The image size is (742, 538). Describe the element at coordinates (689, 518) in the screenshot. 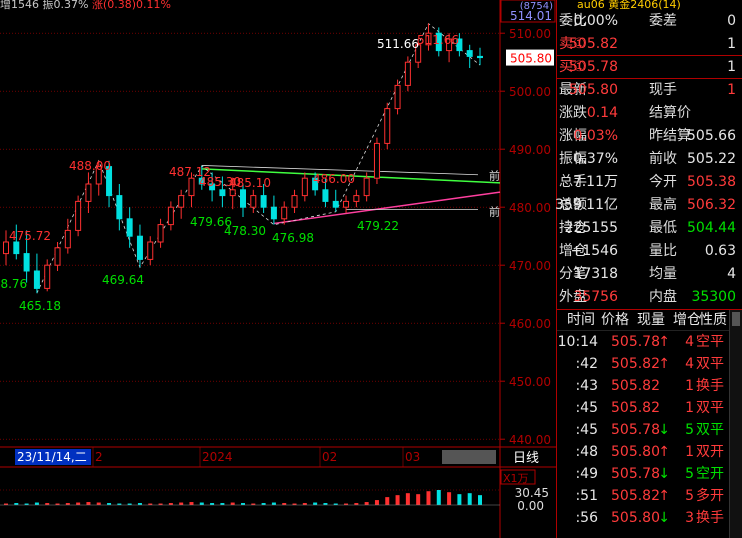

I see `tick-volume: 3` at that location.